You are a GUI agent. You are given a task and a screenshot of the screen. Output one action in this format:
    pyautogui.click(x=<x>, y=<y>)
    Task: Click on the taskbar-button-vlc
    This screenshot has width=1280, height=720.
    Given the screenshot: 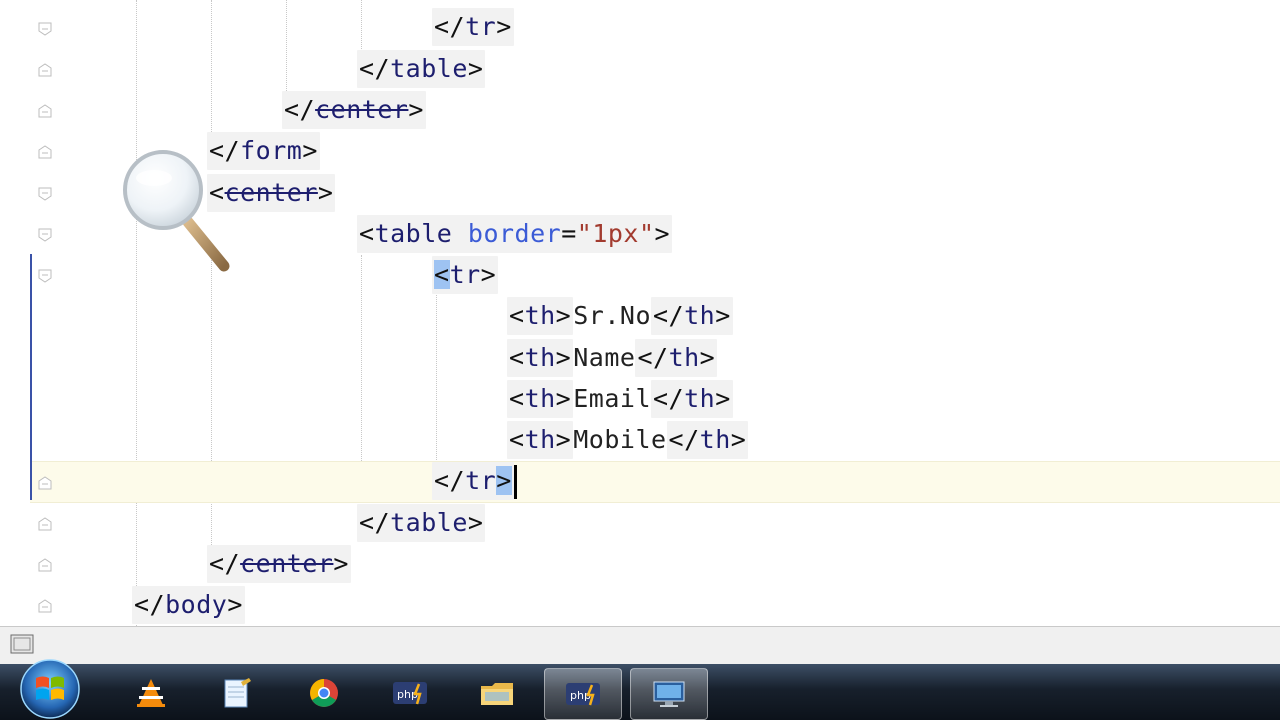 What is the action you would take?
    pyautogui.click(x=151, y=693)
    